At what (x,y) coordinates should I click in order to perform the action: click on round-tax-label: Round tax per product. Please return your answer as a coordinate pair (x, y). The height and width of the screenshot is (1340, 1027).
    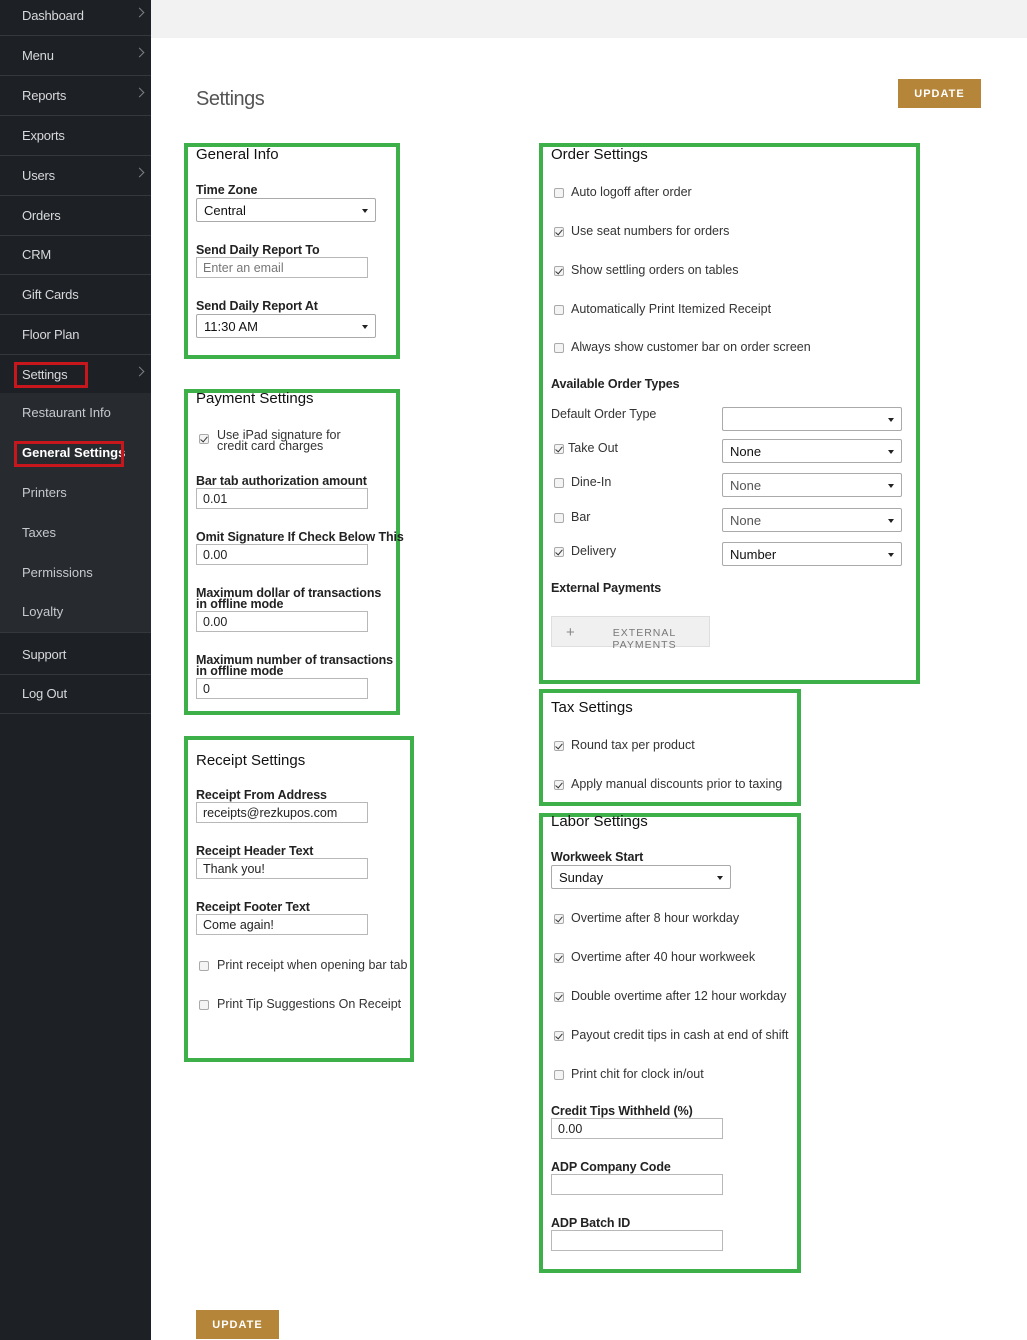
    Looking at the image, I should click on (633, 745).